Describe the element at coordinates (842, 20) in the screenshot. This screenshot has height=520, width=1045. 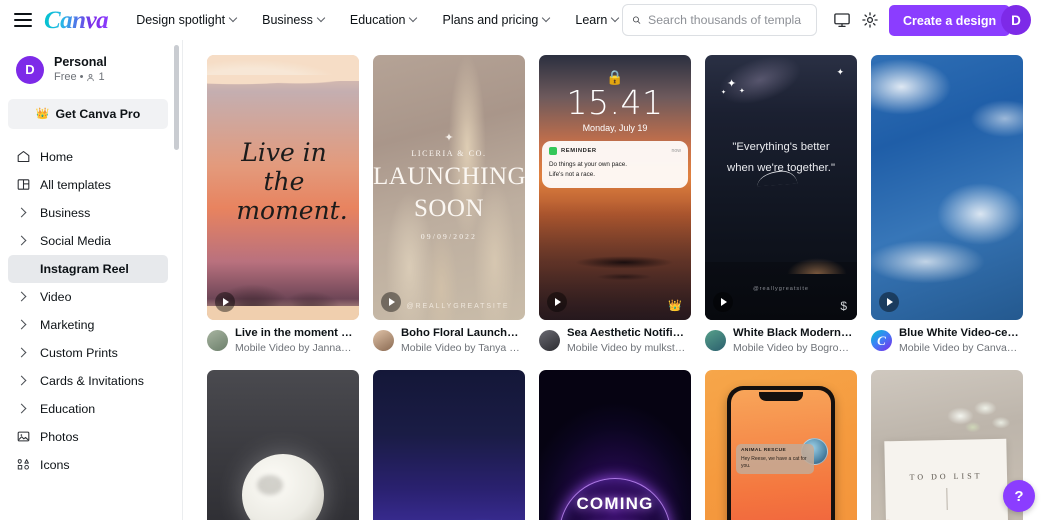
I see `monitor-icon` at that location.